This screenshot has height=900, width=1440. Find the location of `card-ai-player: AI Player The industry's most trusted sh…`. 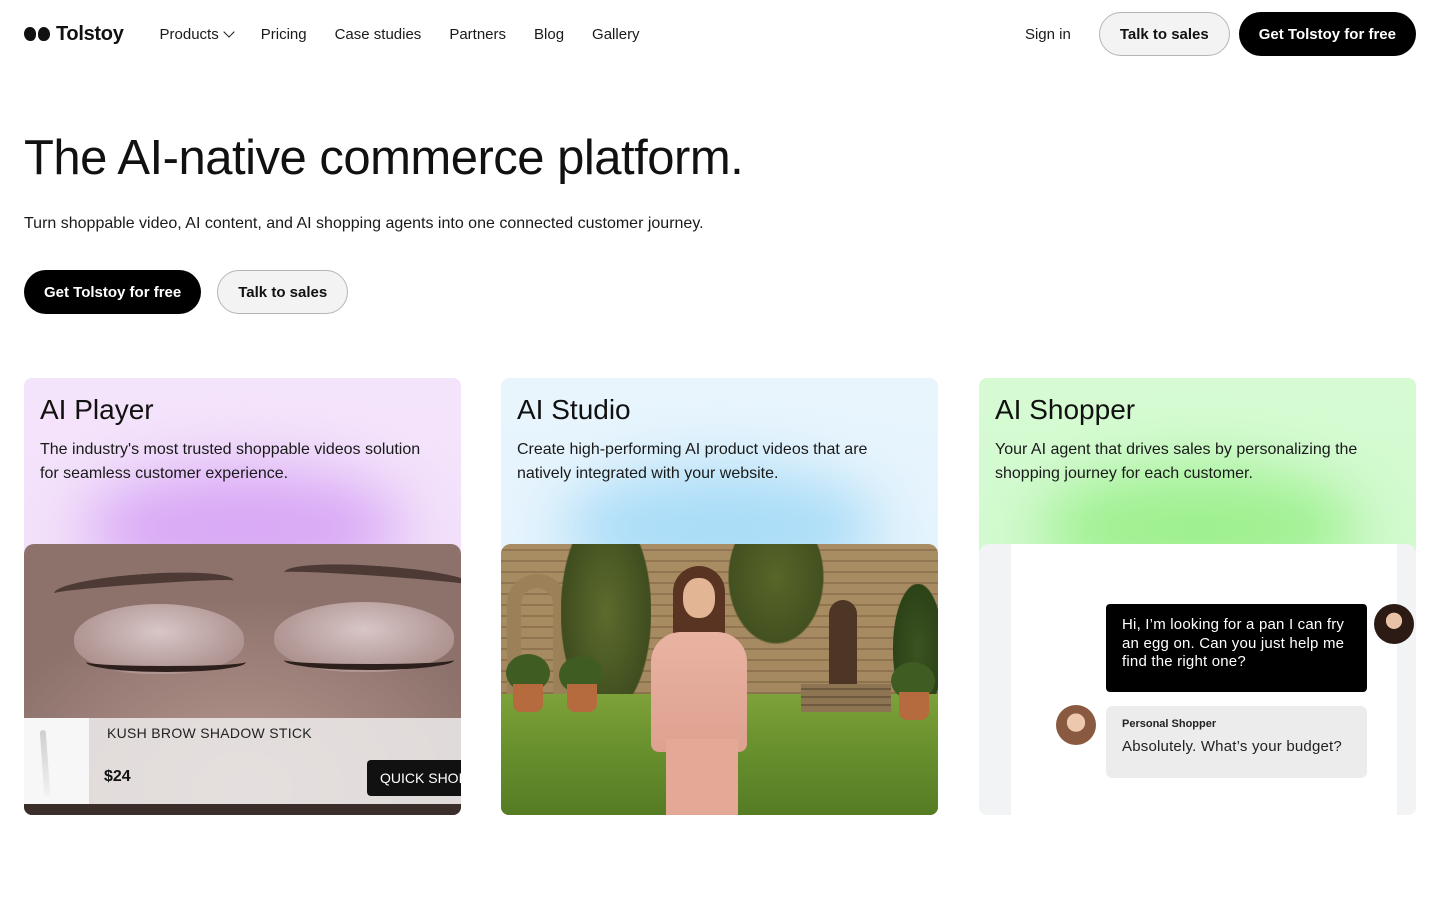

card-ai-player: AI Player The industry's most trusted sh… is located at coordinates (242, 596).